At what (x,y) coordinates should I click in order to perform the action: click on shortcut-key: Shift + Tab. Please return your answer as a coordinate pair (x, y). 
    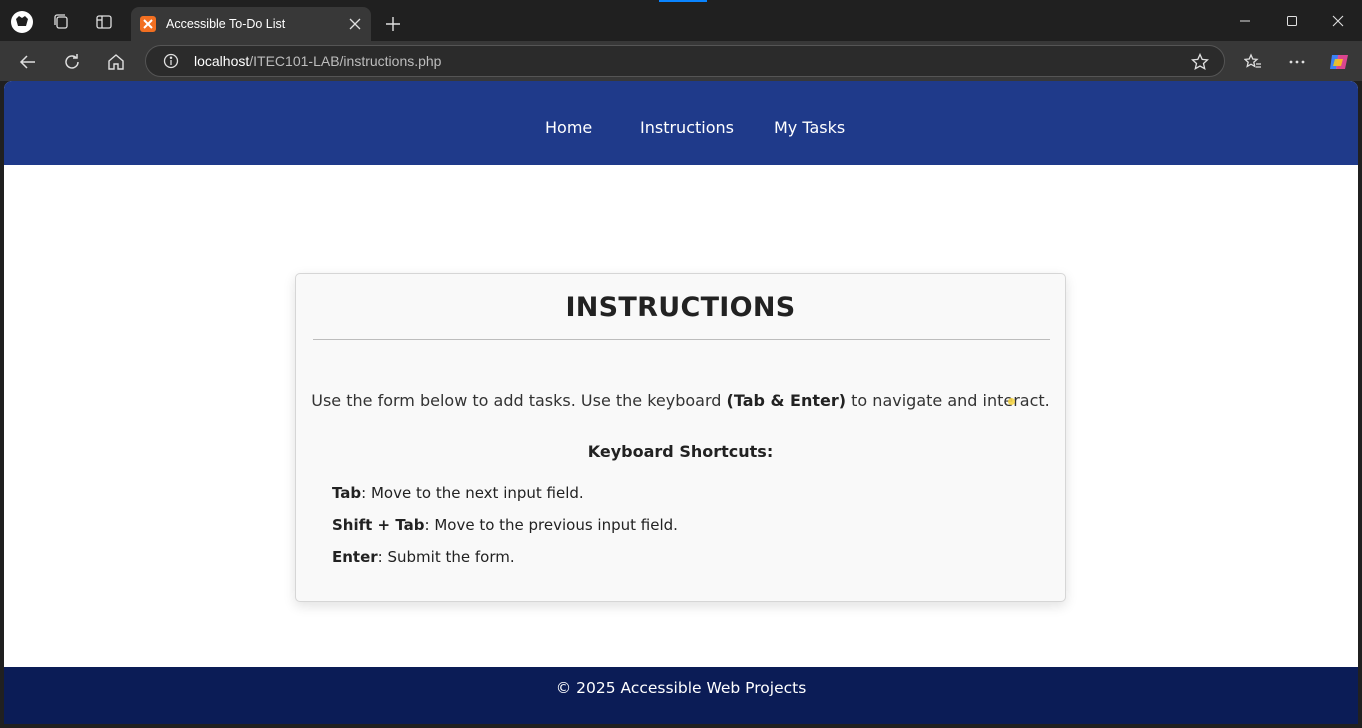
    Looking at the image, I should click on (378, 525).